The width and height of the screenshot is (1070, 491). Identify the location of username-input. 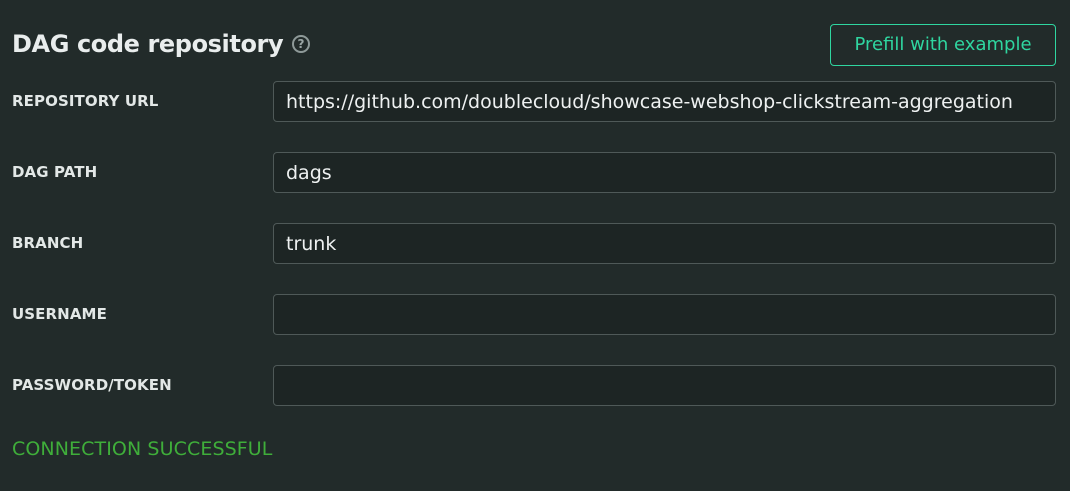
(664, 314).